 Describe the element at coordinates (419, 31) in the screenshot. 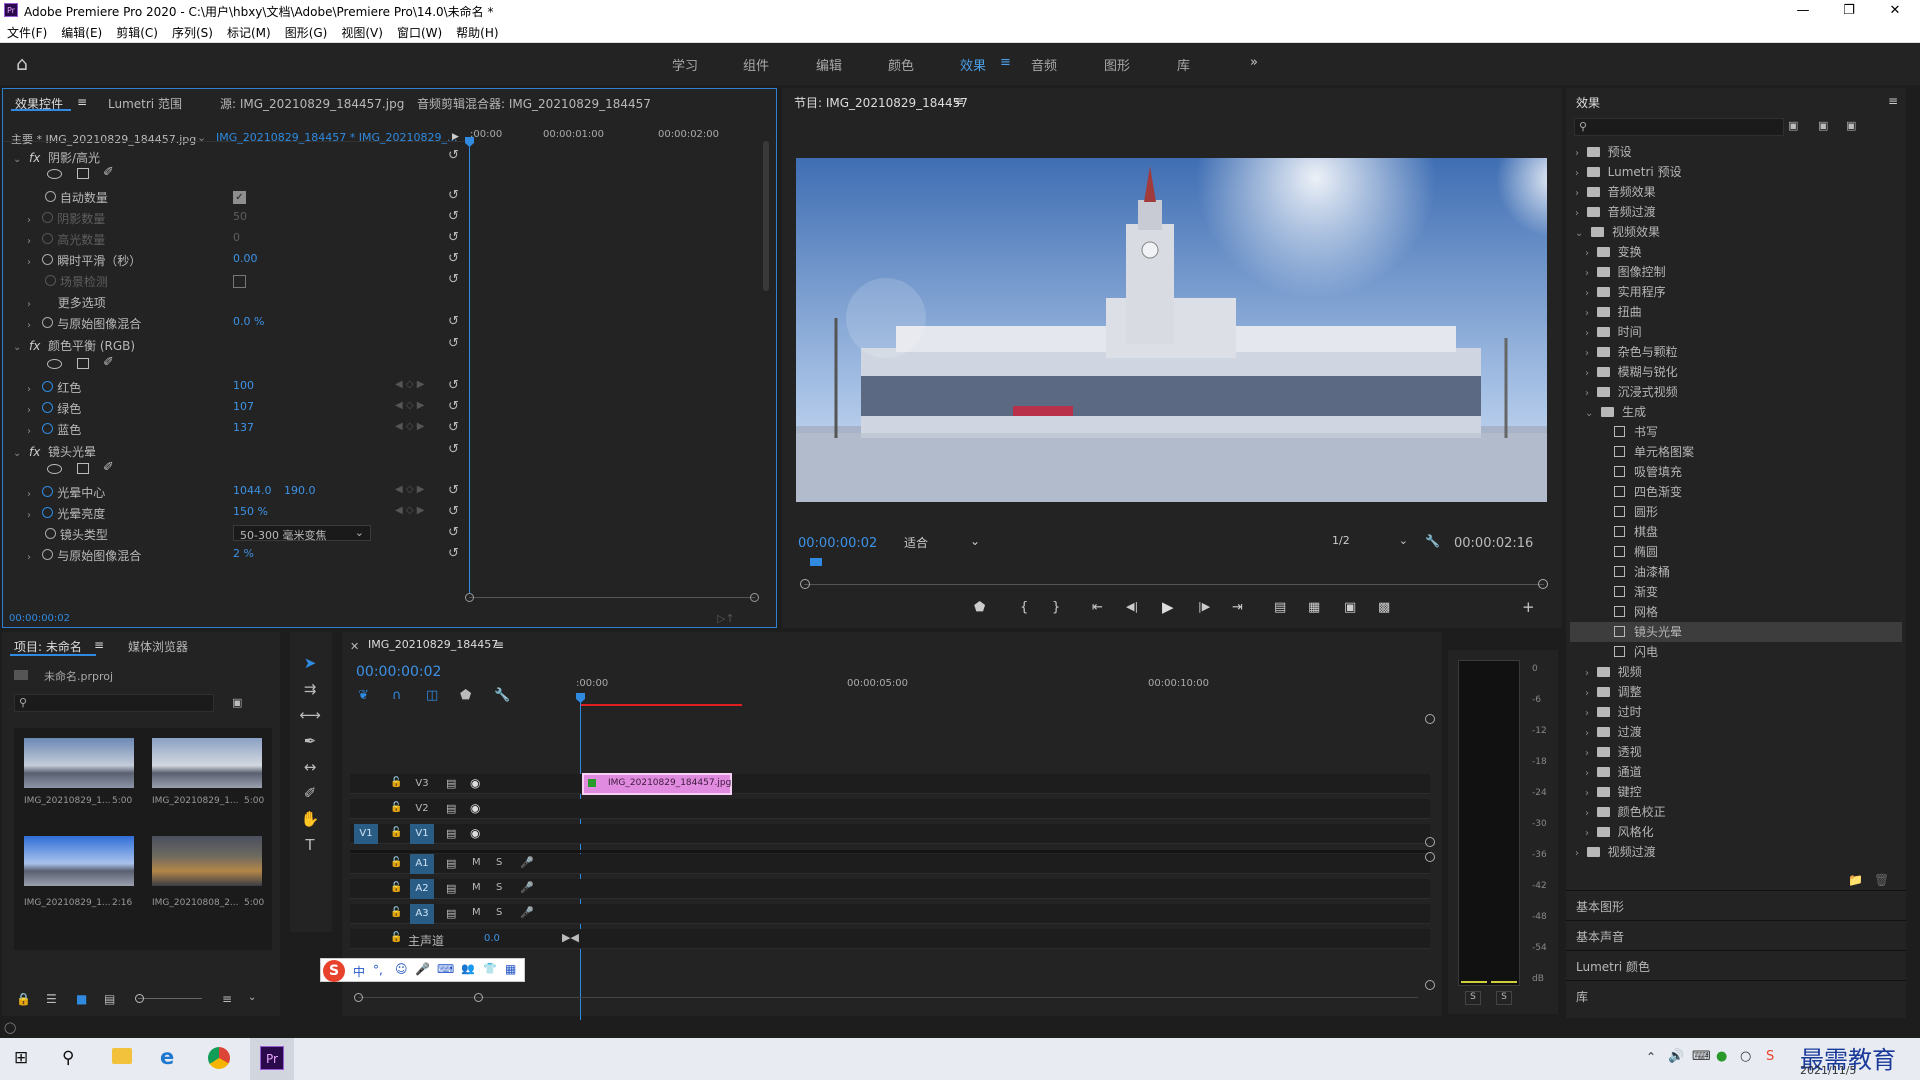

I see `menu-window: 窗口(W)` at that location.